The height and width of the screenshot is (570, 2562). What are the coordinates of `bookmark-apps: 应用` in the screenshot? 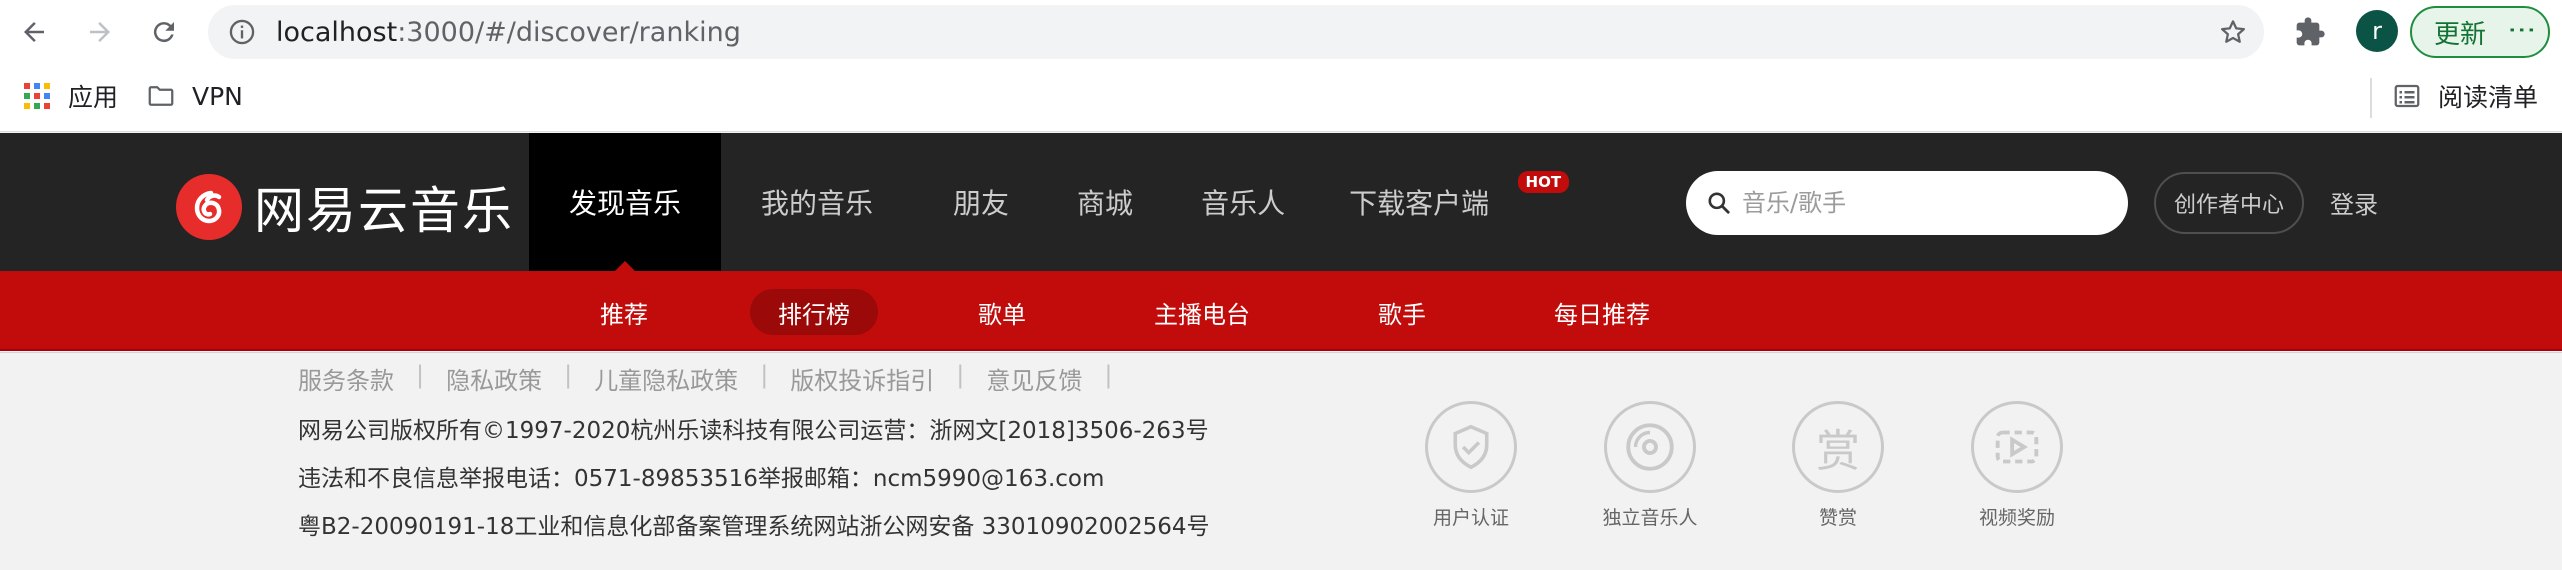 It's located at (70, 96).